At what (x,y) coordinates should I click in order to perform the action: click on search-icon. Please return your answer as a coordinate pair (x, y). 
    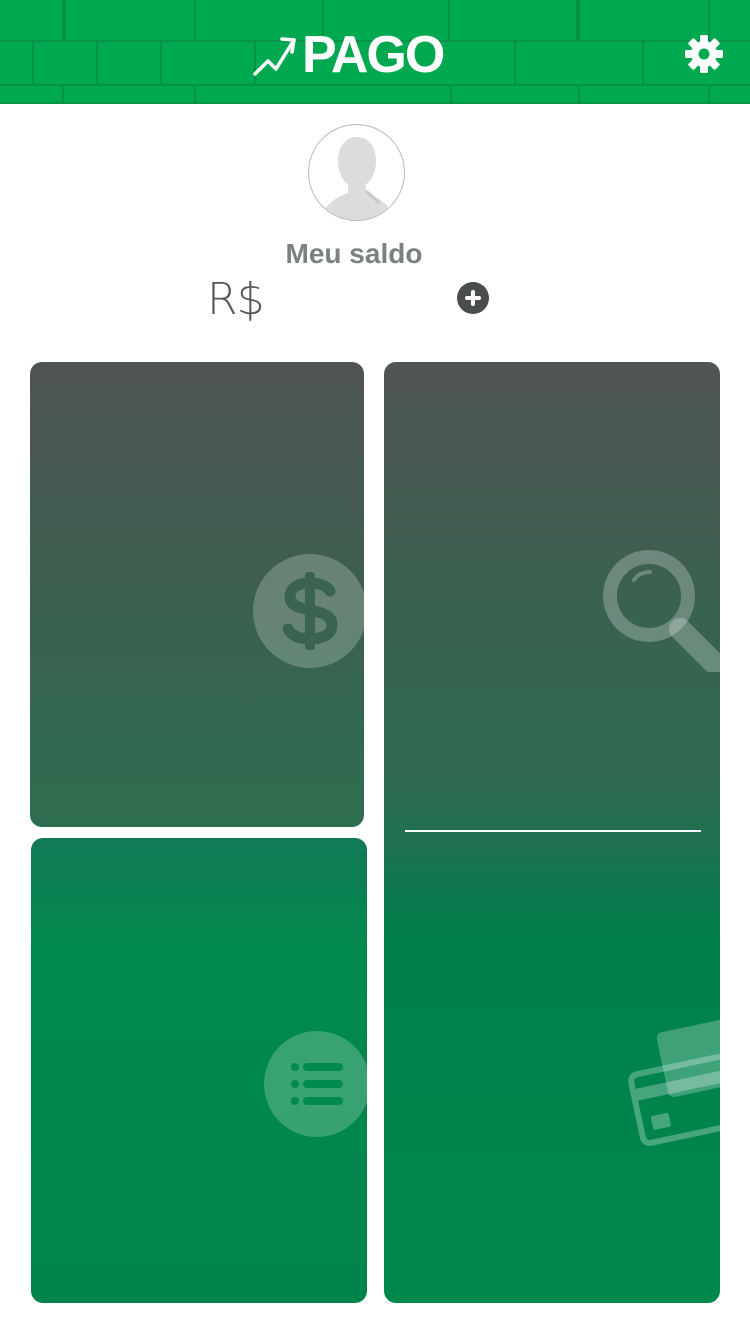
    Looking at the image, I should click on (661, 611).